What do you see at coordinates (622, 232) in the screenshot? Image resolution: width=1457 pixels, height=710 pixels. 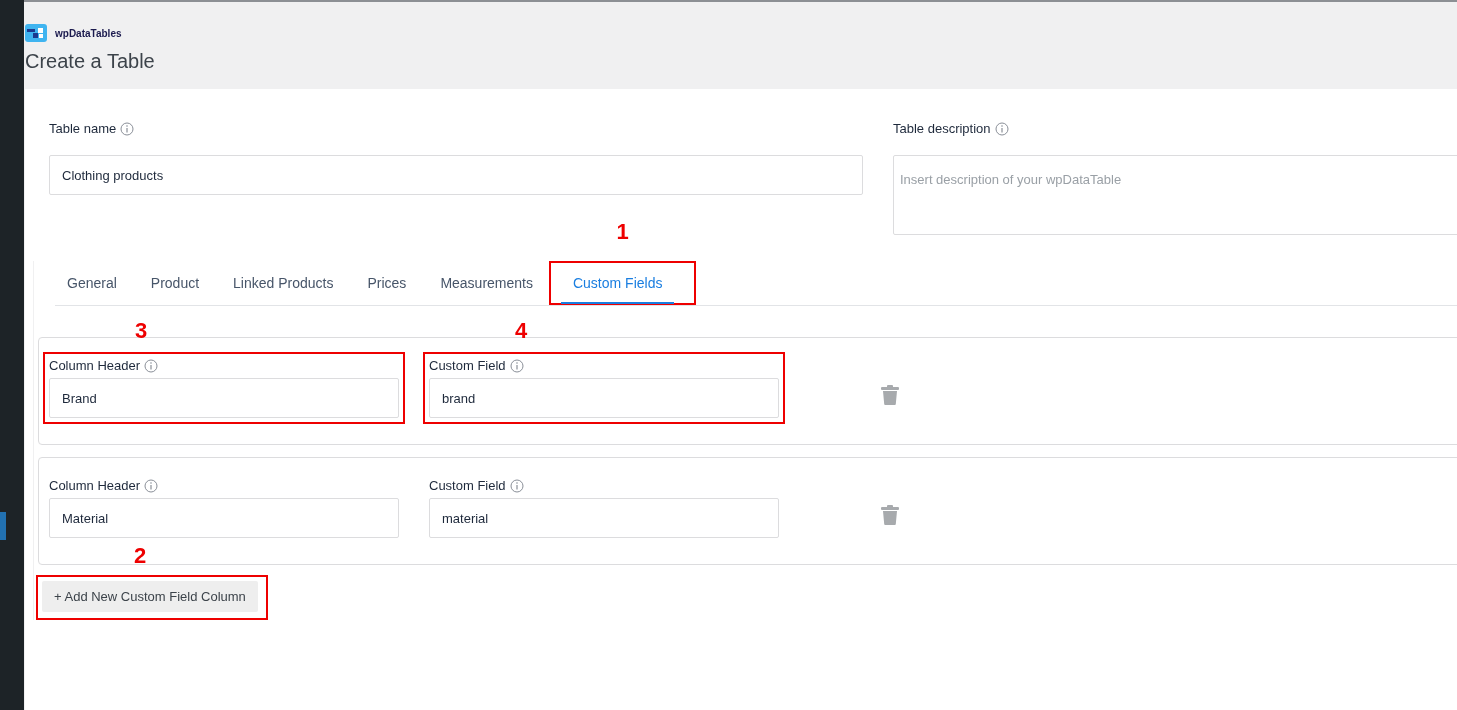 I see `annotation-number: 1` at bounding box center [622, 232].